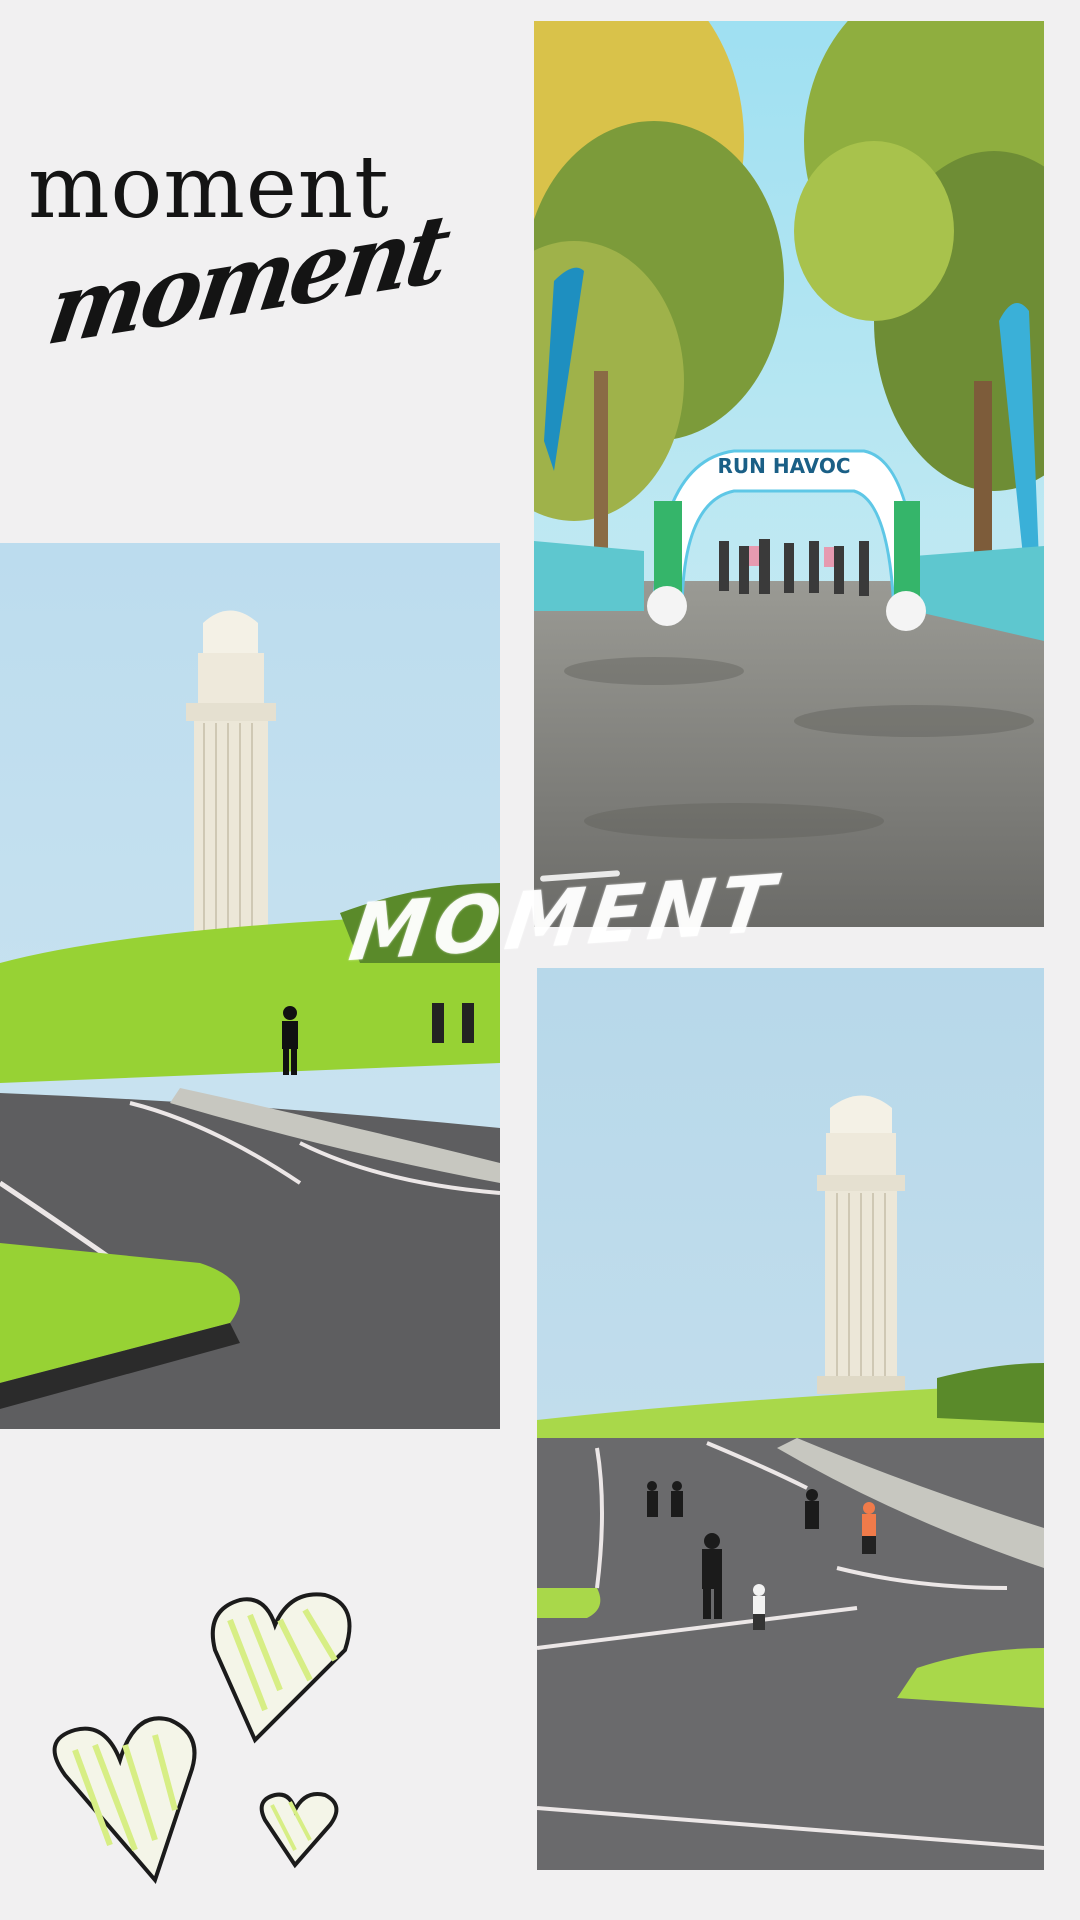 Image resolution: width=1080 pixels, height=1920 pixels. I want to click on arch-banner-text: RUN HAVOC, so click(783, 466).